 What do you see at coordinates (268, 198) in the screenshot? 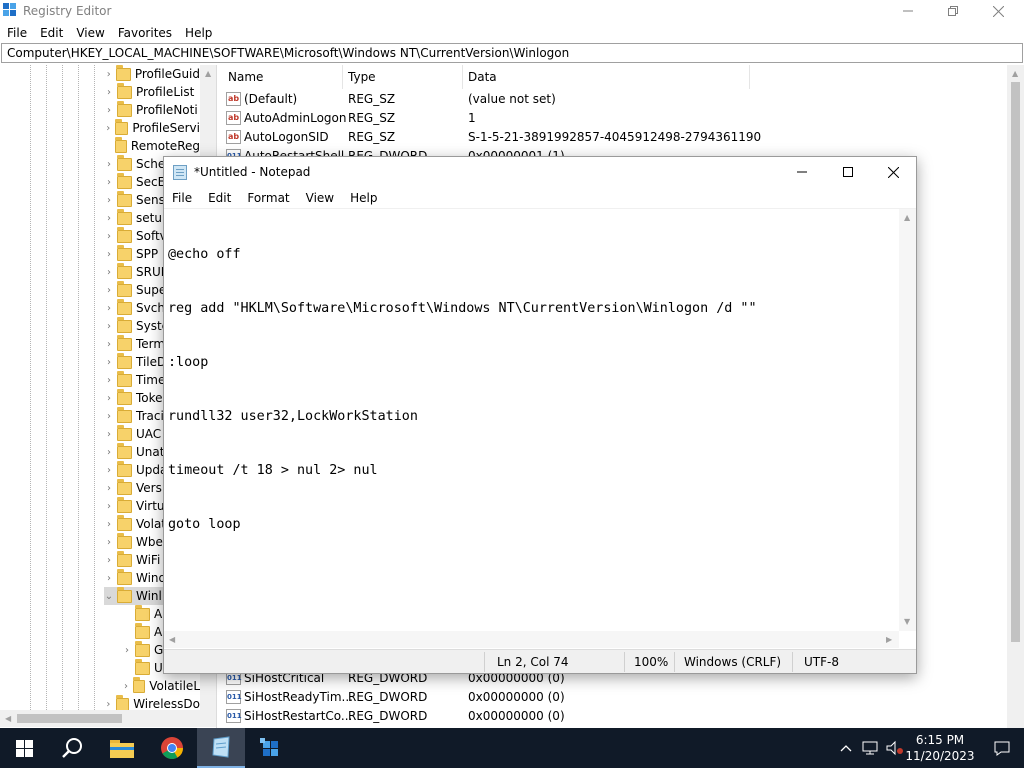
I see `notepad-menu-format: Format` at bounding box center [268, 198].